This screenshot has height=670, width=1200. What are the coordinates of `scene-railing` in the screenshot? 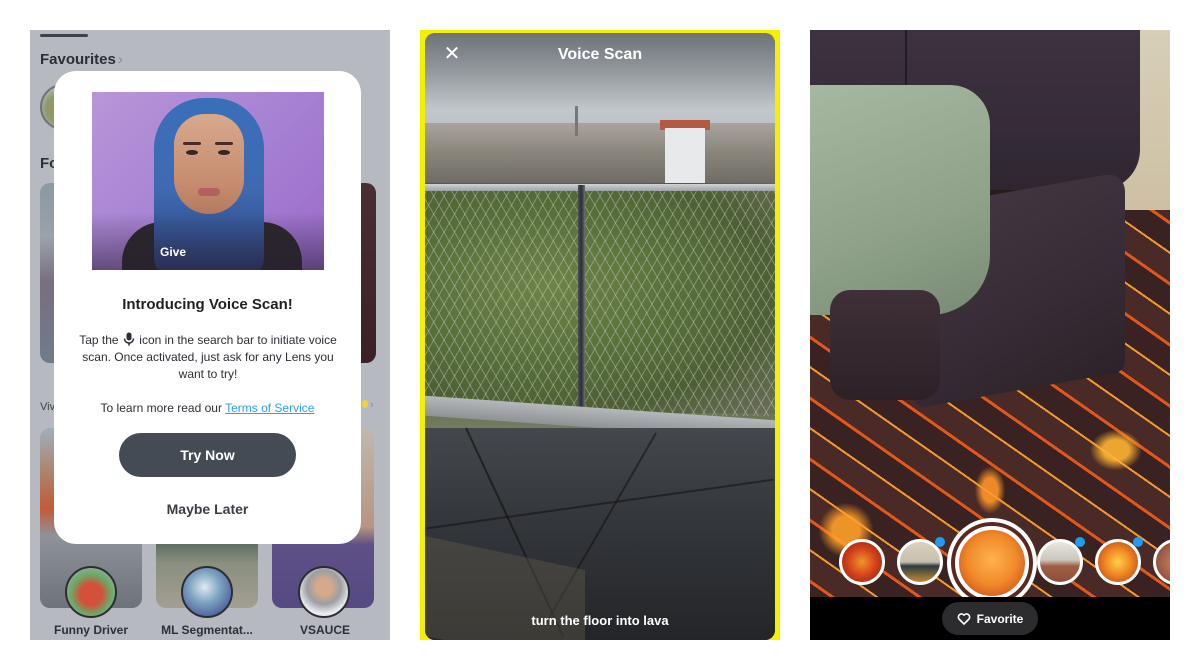 It's located at (600, 187).